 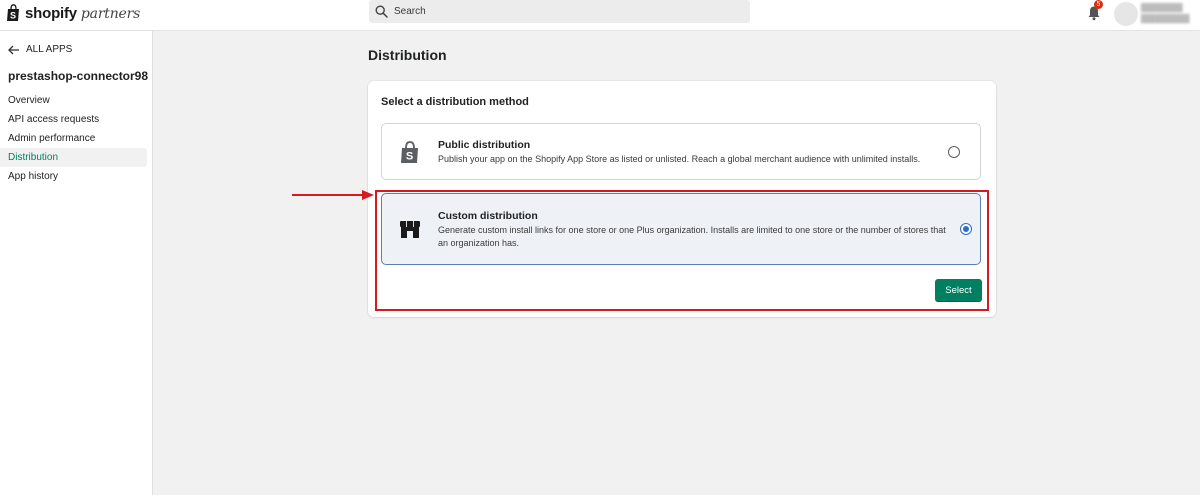 I want to click on search-bar, so click(x=559, y=11).